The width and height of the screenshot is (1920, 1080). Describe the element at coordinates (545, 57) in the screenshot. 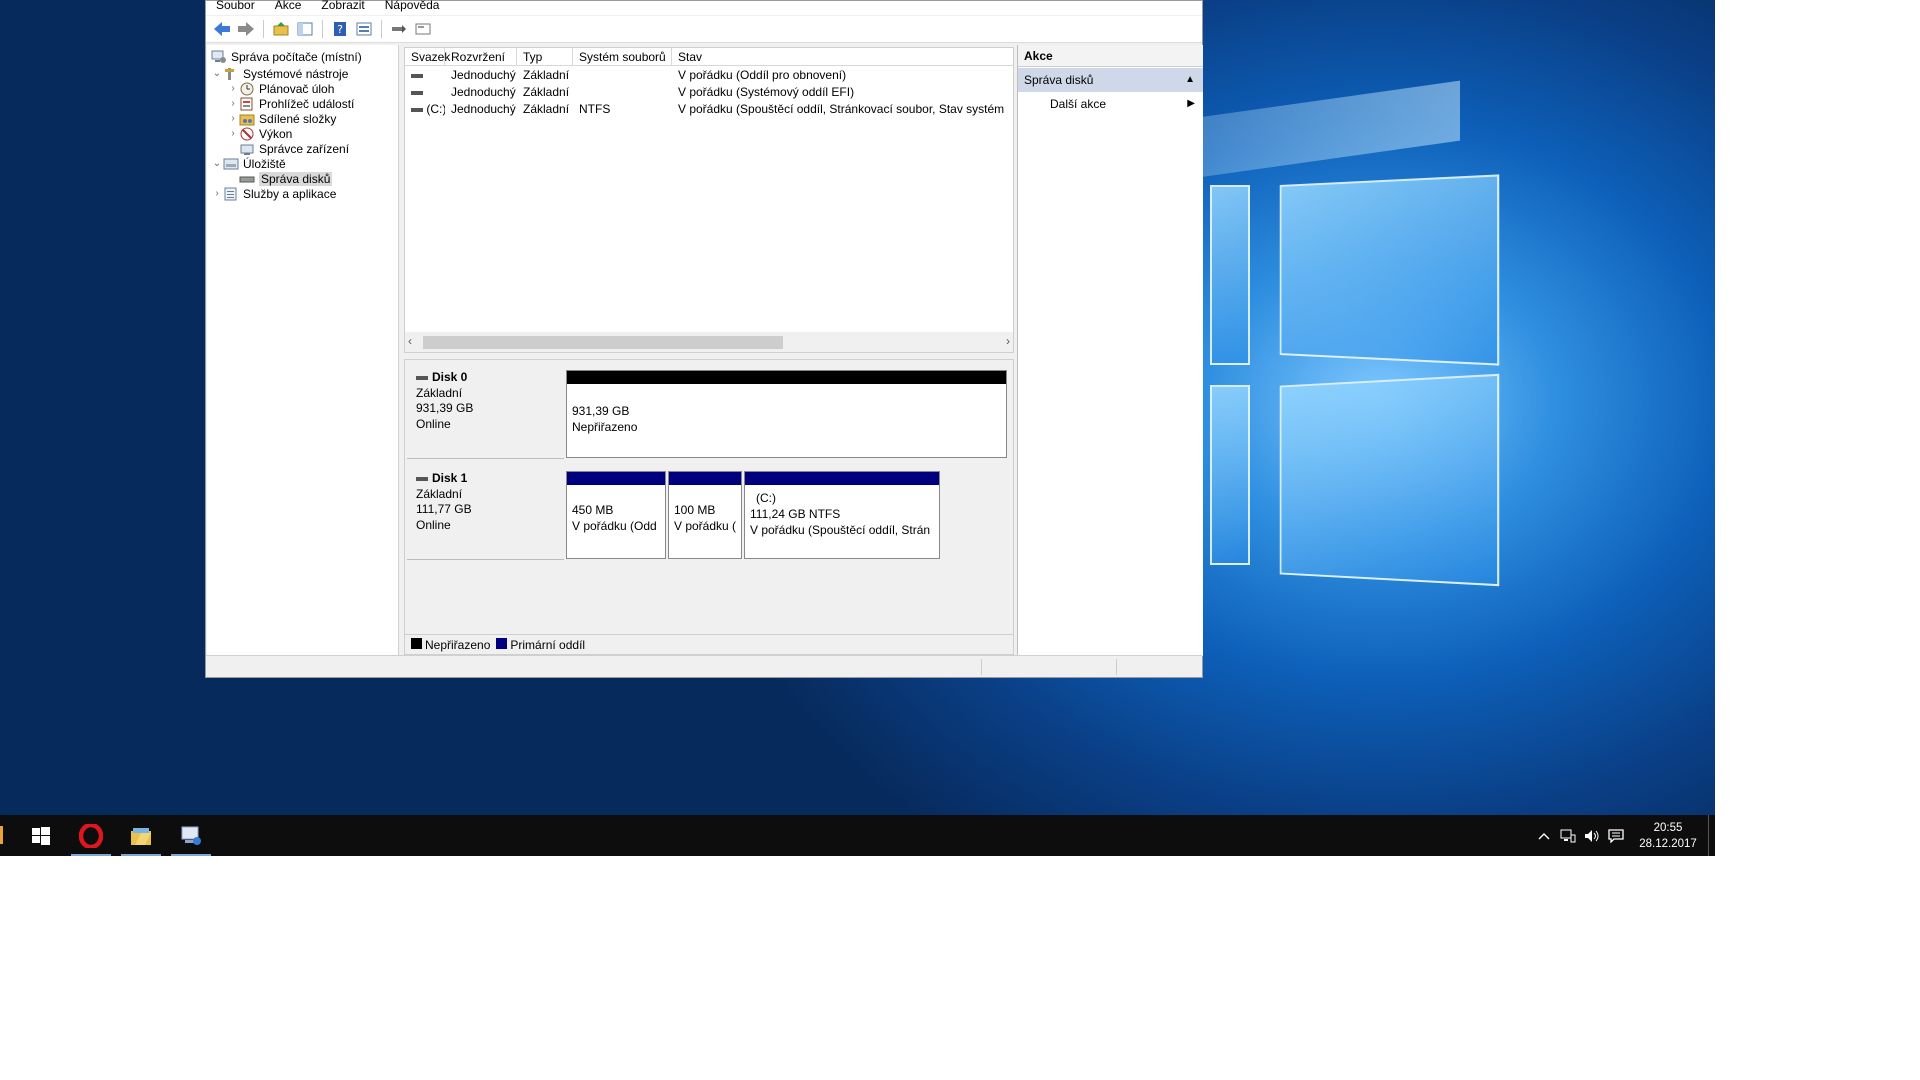

I see `column-header-type: Typ` at that location.